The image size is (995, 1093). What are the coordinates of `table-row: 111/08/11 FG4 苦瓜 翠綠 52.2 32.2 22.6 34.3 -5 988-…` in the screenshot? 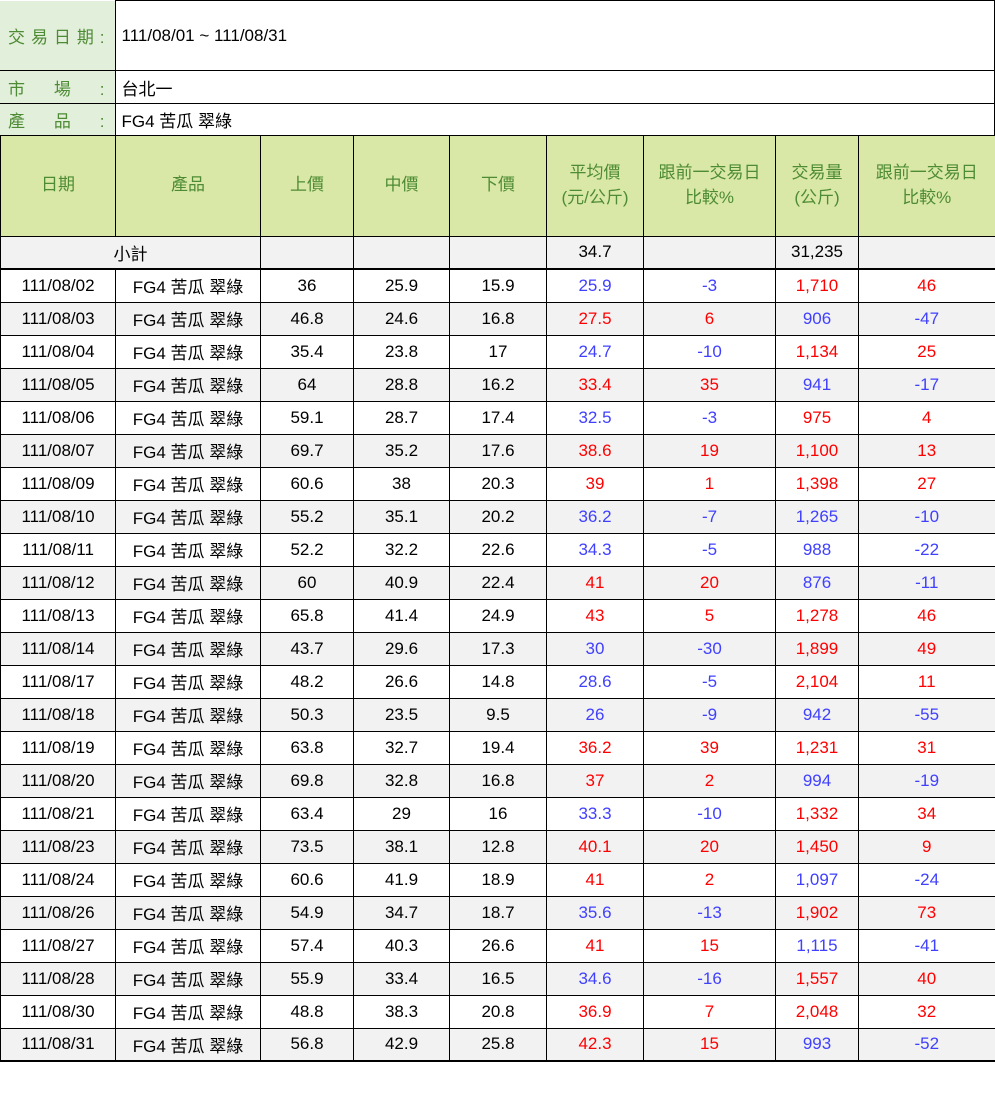 It's located at (497, 549).